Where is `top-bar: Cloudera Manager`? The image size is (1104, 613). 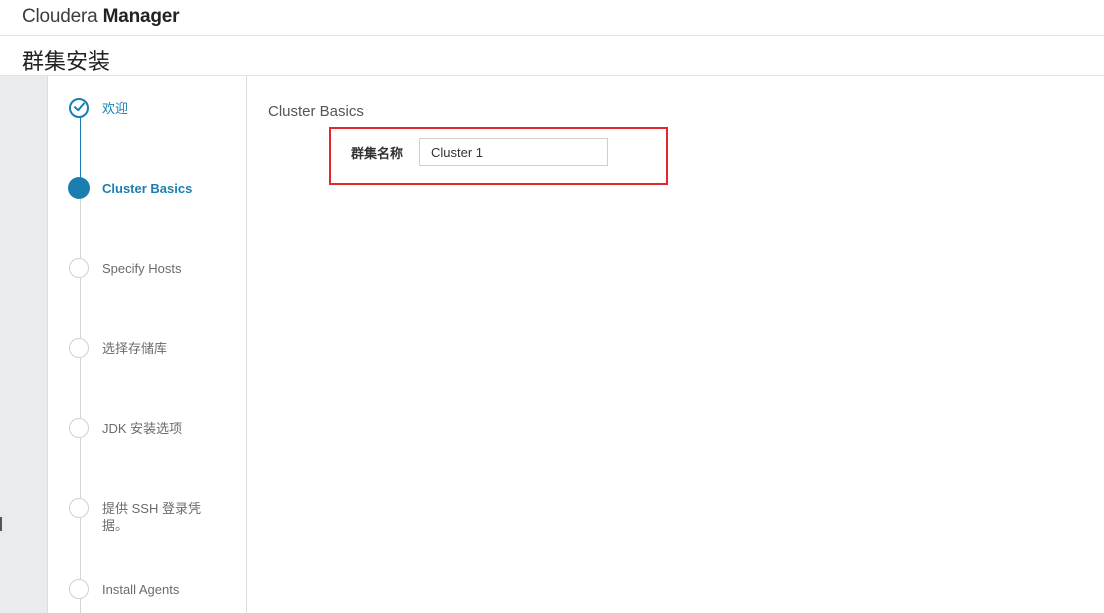
top-bar: Cloudera Manager is located at coordinates (552, 18).